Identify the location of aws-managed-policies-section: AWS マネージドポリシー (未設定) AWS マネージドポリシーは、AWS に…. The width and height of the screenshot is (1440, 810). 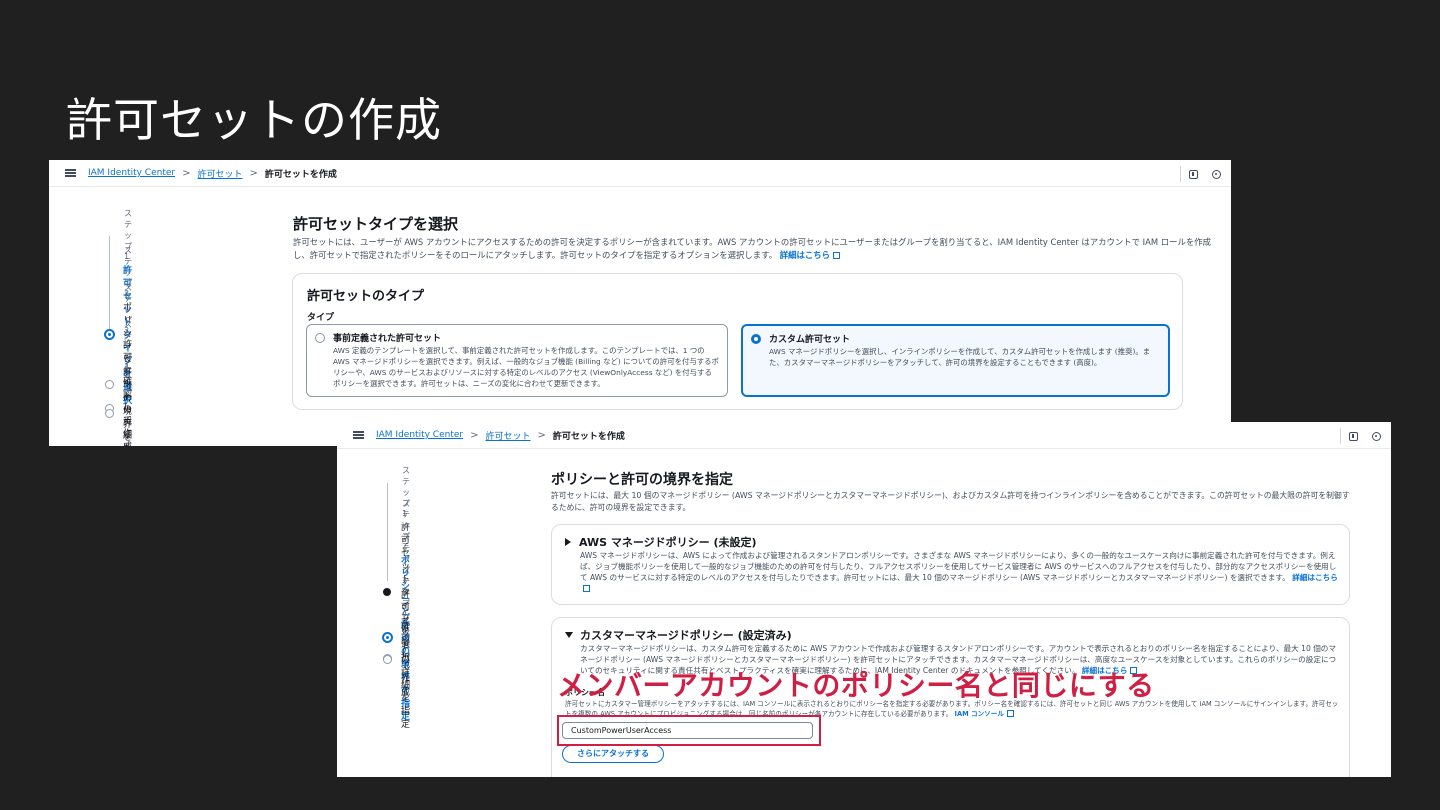
(950, 564).